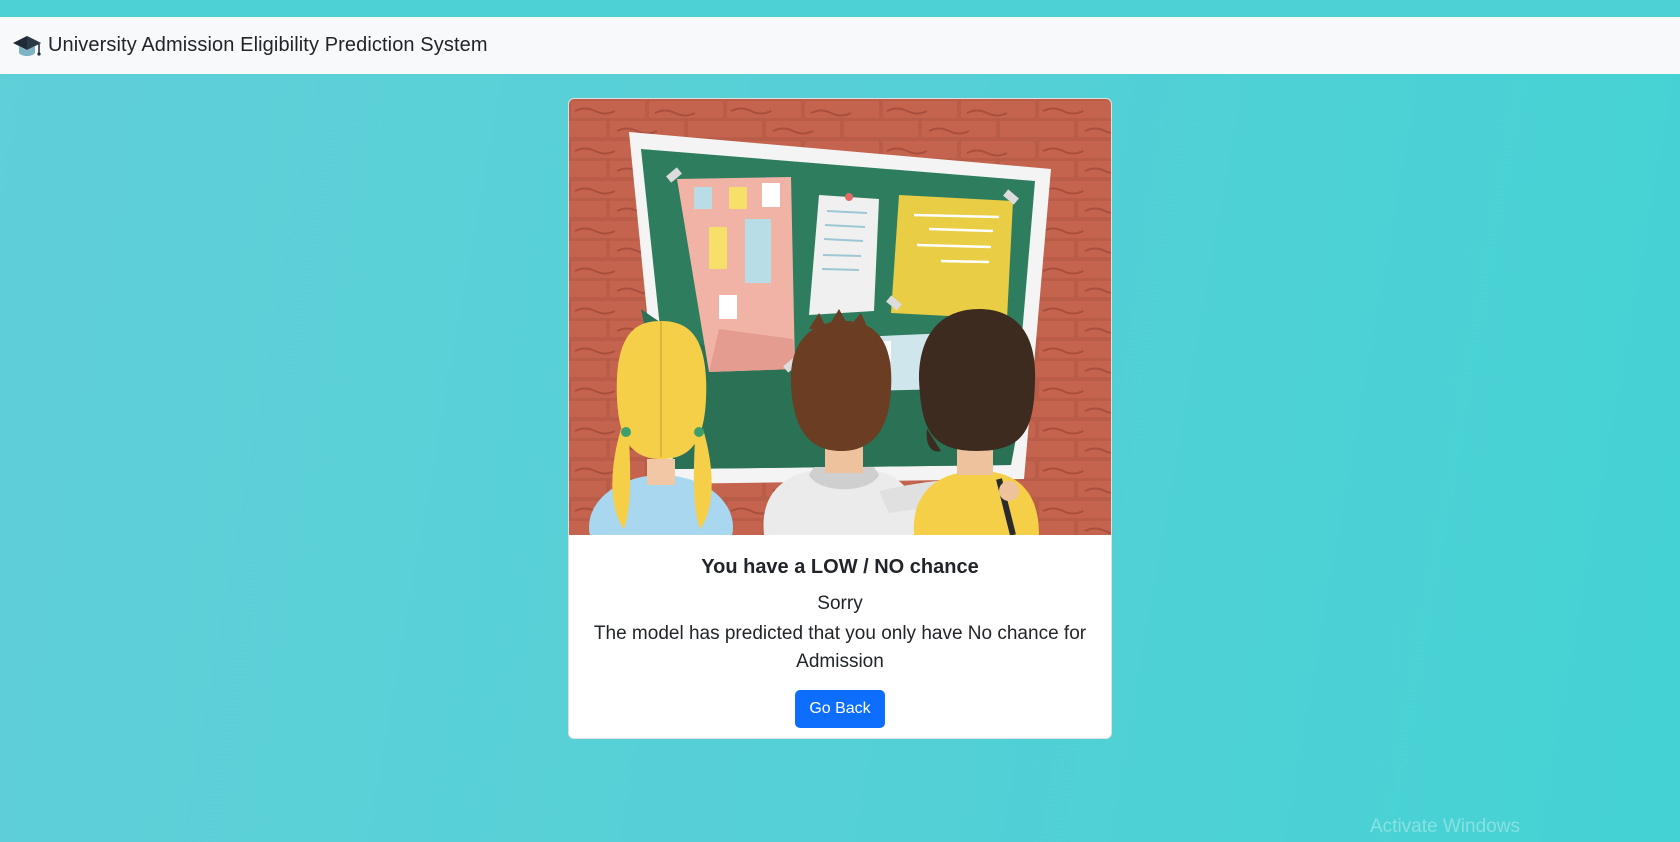 The height and width of the screenshot is (842, 1680). Describe the element at coordinates (840, 8) in the screenshot. I see `top-strip` at that location.